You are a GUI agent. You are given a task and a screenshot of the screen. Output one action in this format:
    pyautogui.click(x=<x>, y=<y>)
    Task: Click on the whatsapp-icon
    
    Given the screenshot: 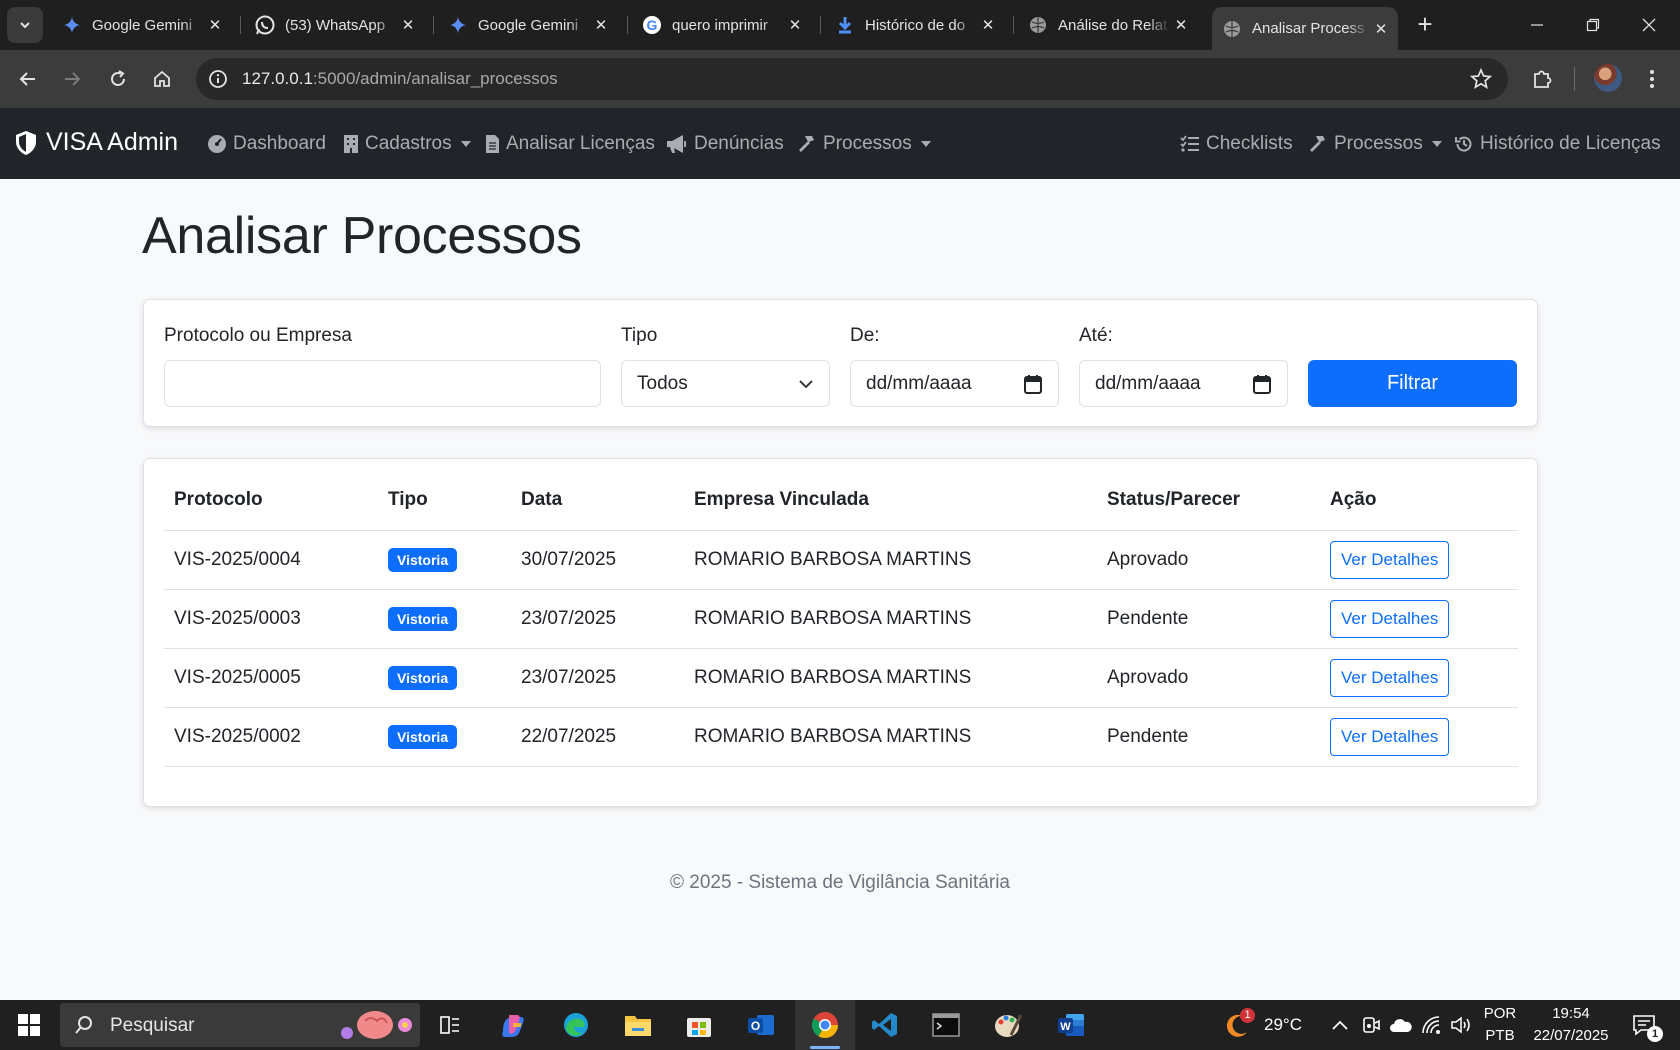 What is the action you would take?
    pyautogui.click(x=265, y=25)
    